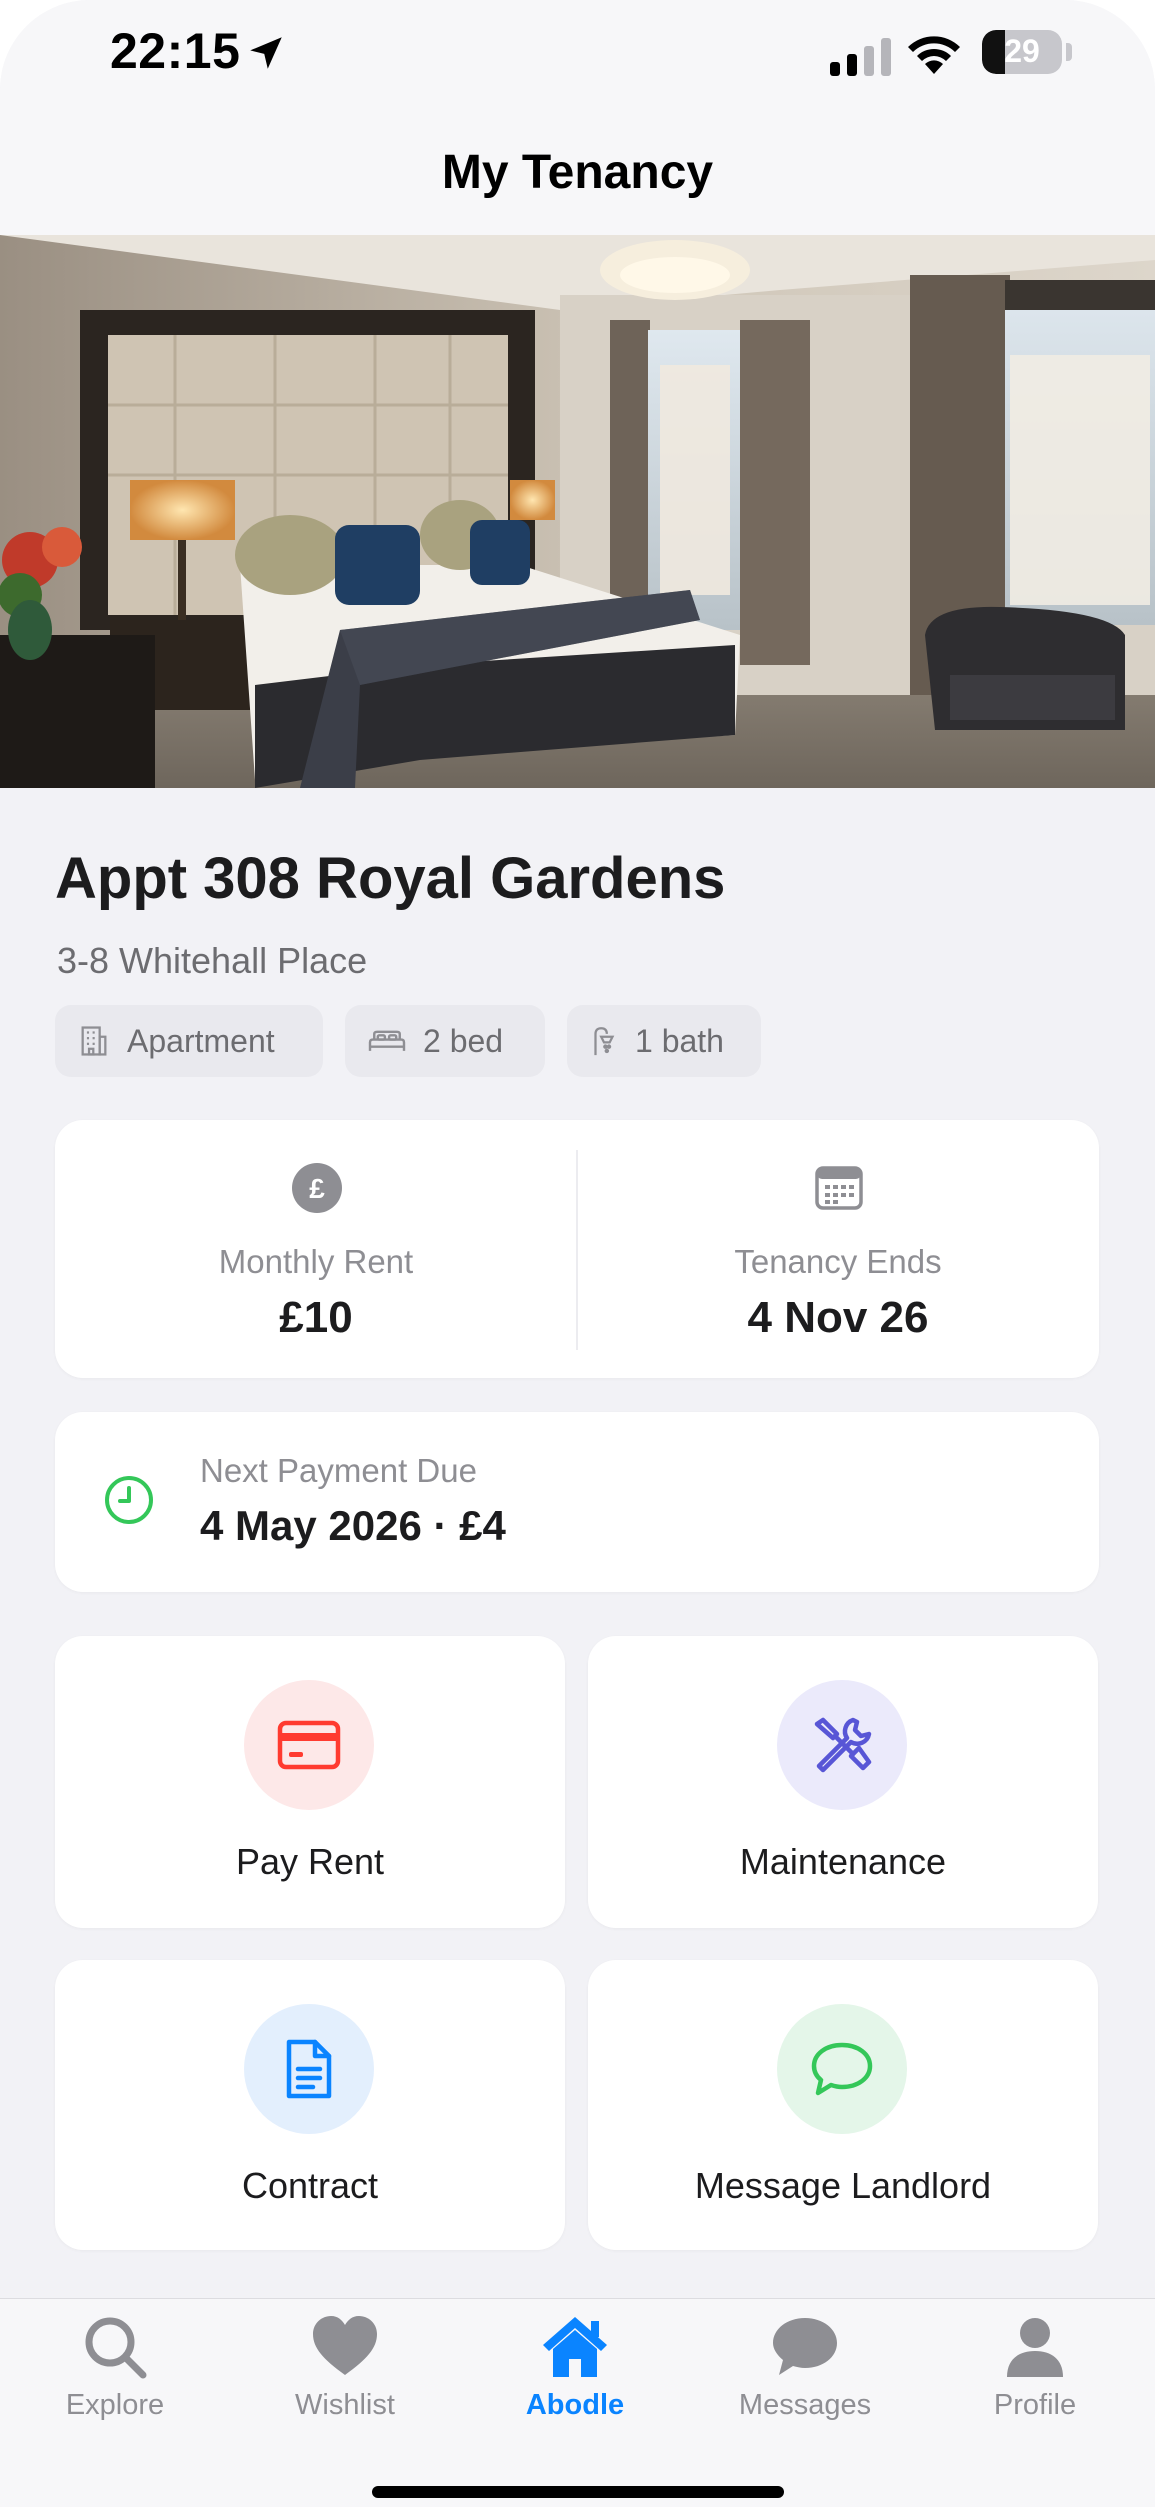  What do you see at coordinates (316, 1261) in the screenshot?
I see `monthly-rent-label: Monthly Rent` at bounding box center [316, 1261].